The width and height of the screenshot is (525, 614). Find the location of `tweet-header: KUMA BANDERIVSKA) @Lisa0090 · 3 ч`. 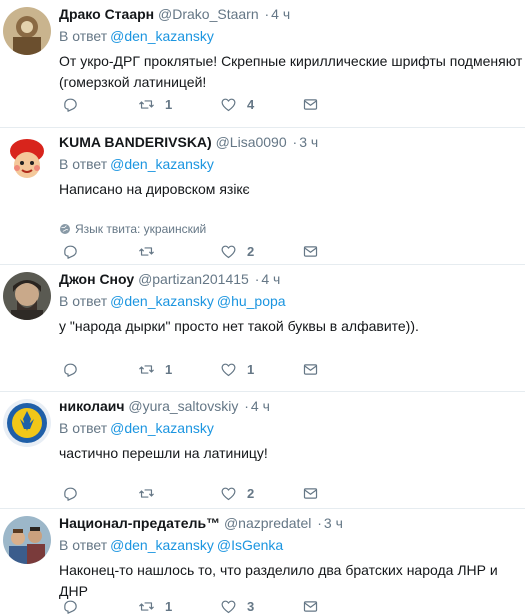

tweet-header: KUMA BANDERIVSKA) @Lisa0090 · 3 ч is located at coordinates (188, 142).